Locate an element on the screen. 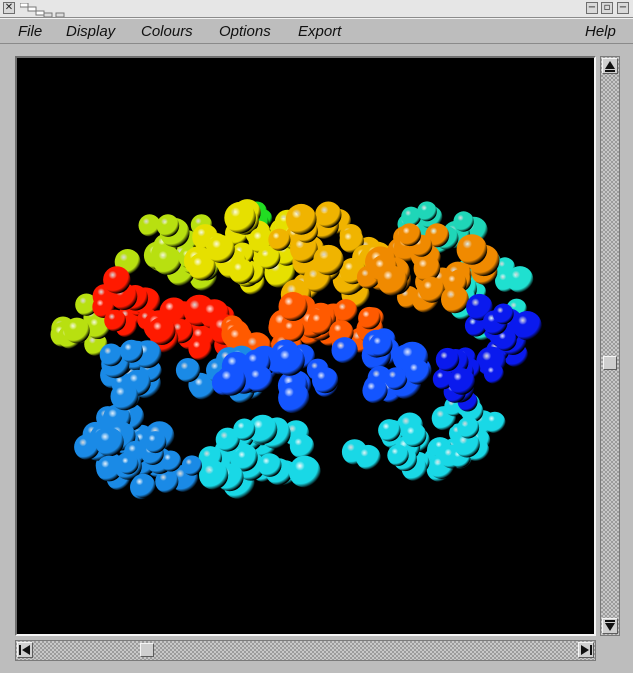  vertical-scroll-thumb is located at coordinates (610, 362).